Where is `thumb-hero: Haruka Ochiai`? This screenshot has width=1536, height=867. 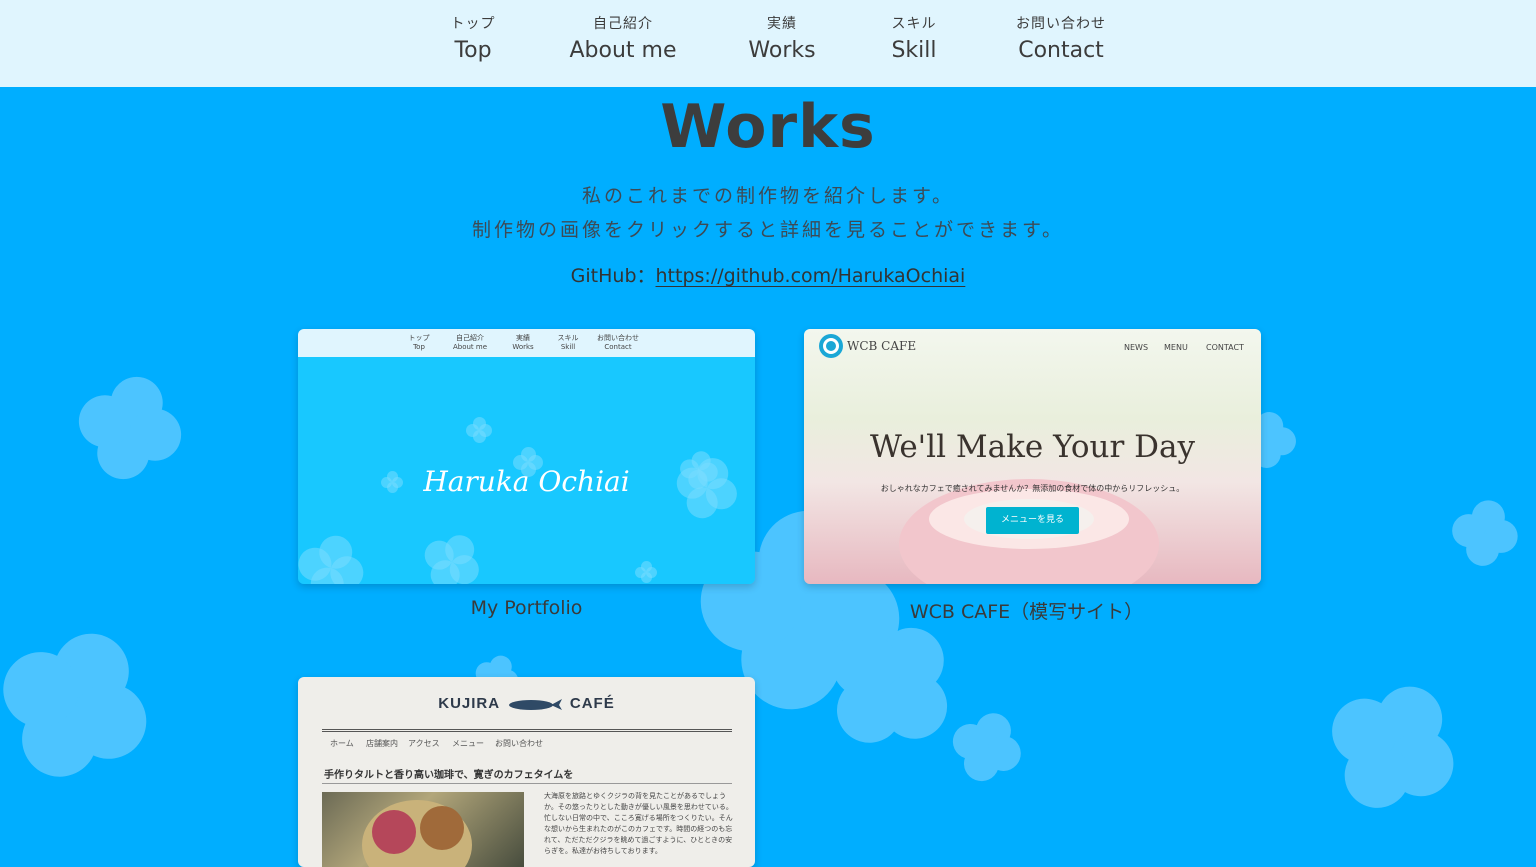 thumb-hero: Haruka Ochiai is located at coordinates (526, 470).